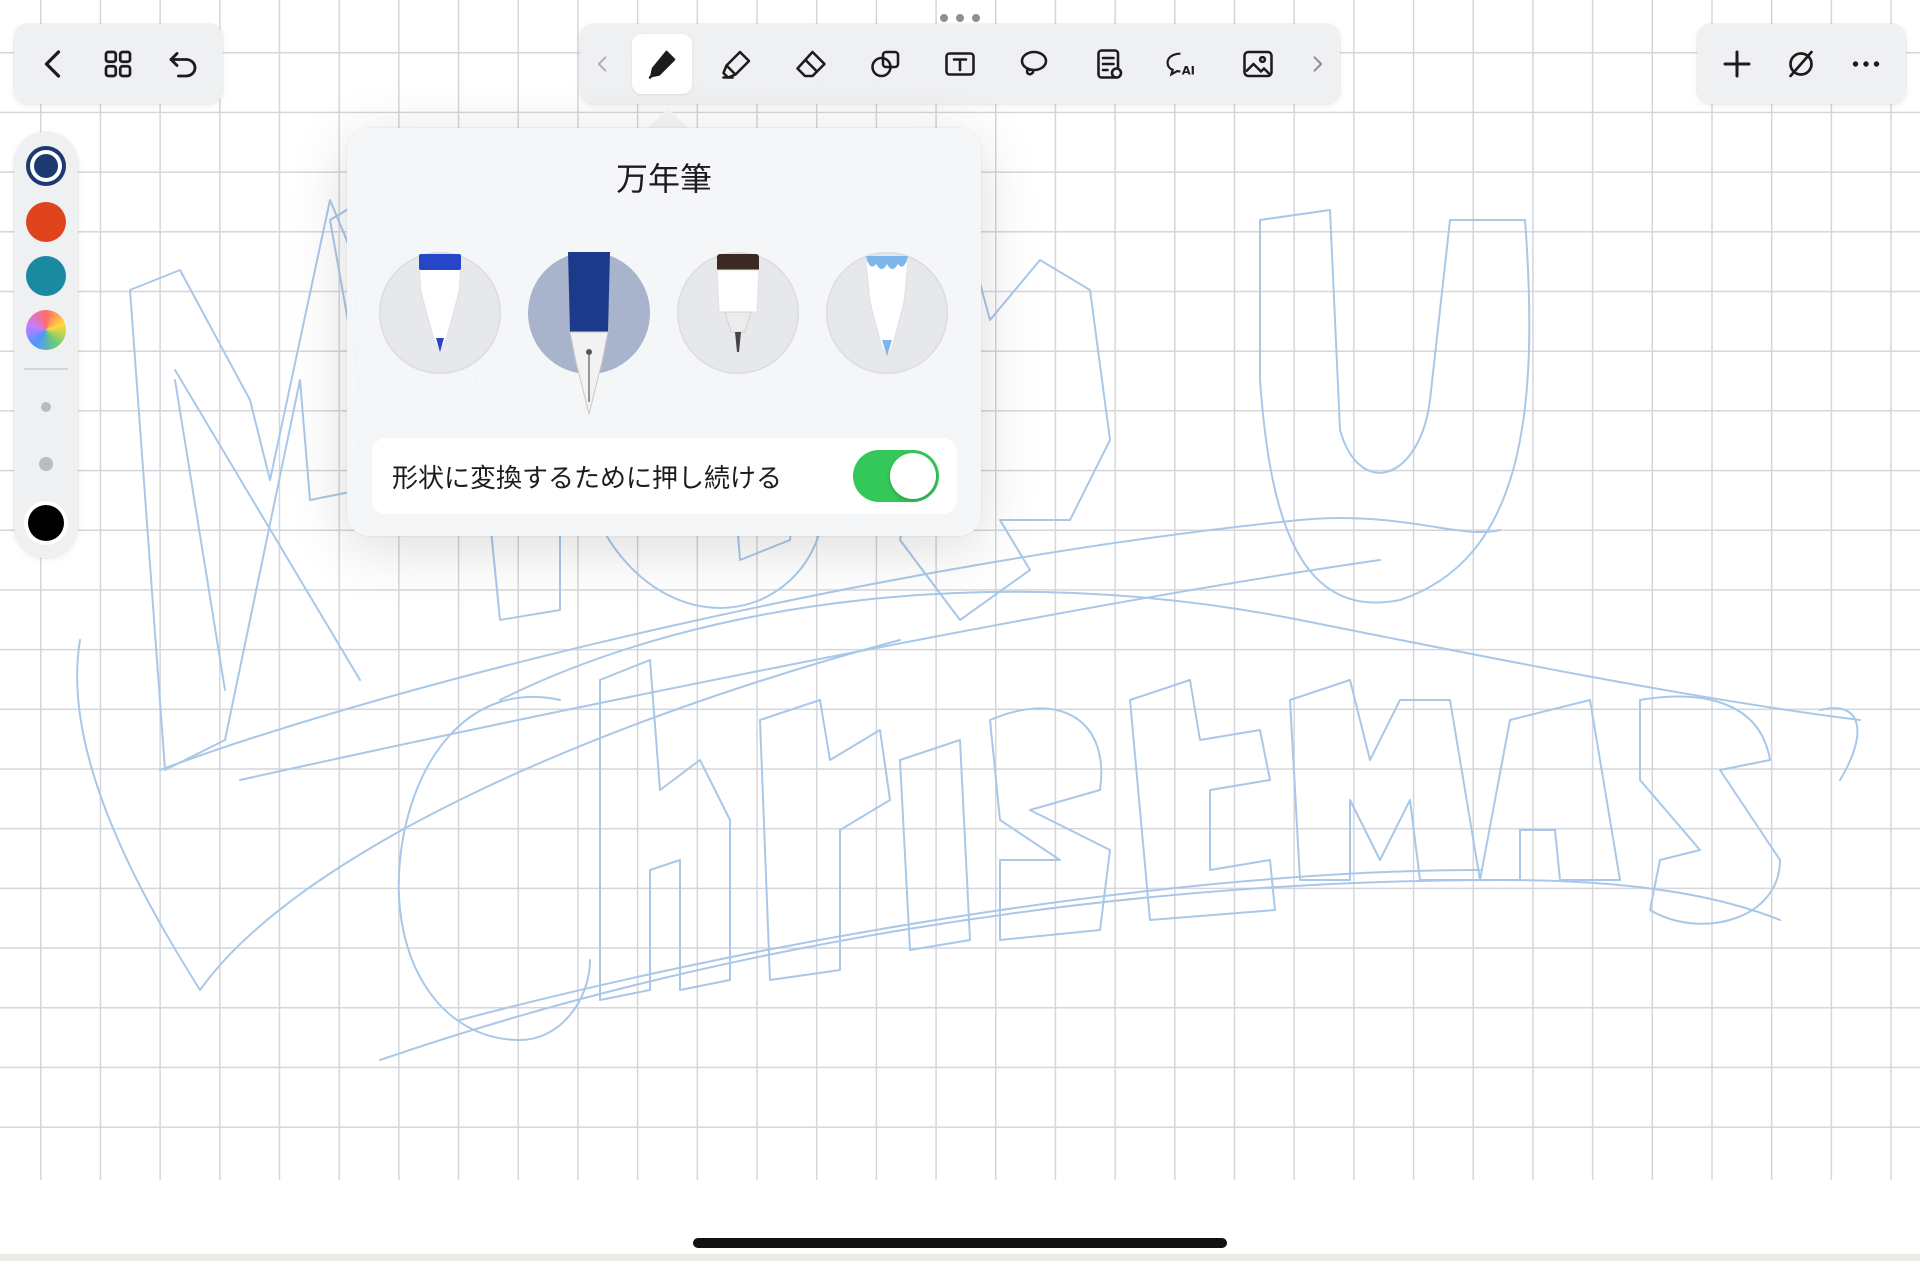  I want to click on fountain-pen-icon, so click(589, 333).